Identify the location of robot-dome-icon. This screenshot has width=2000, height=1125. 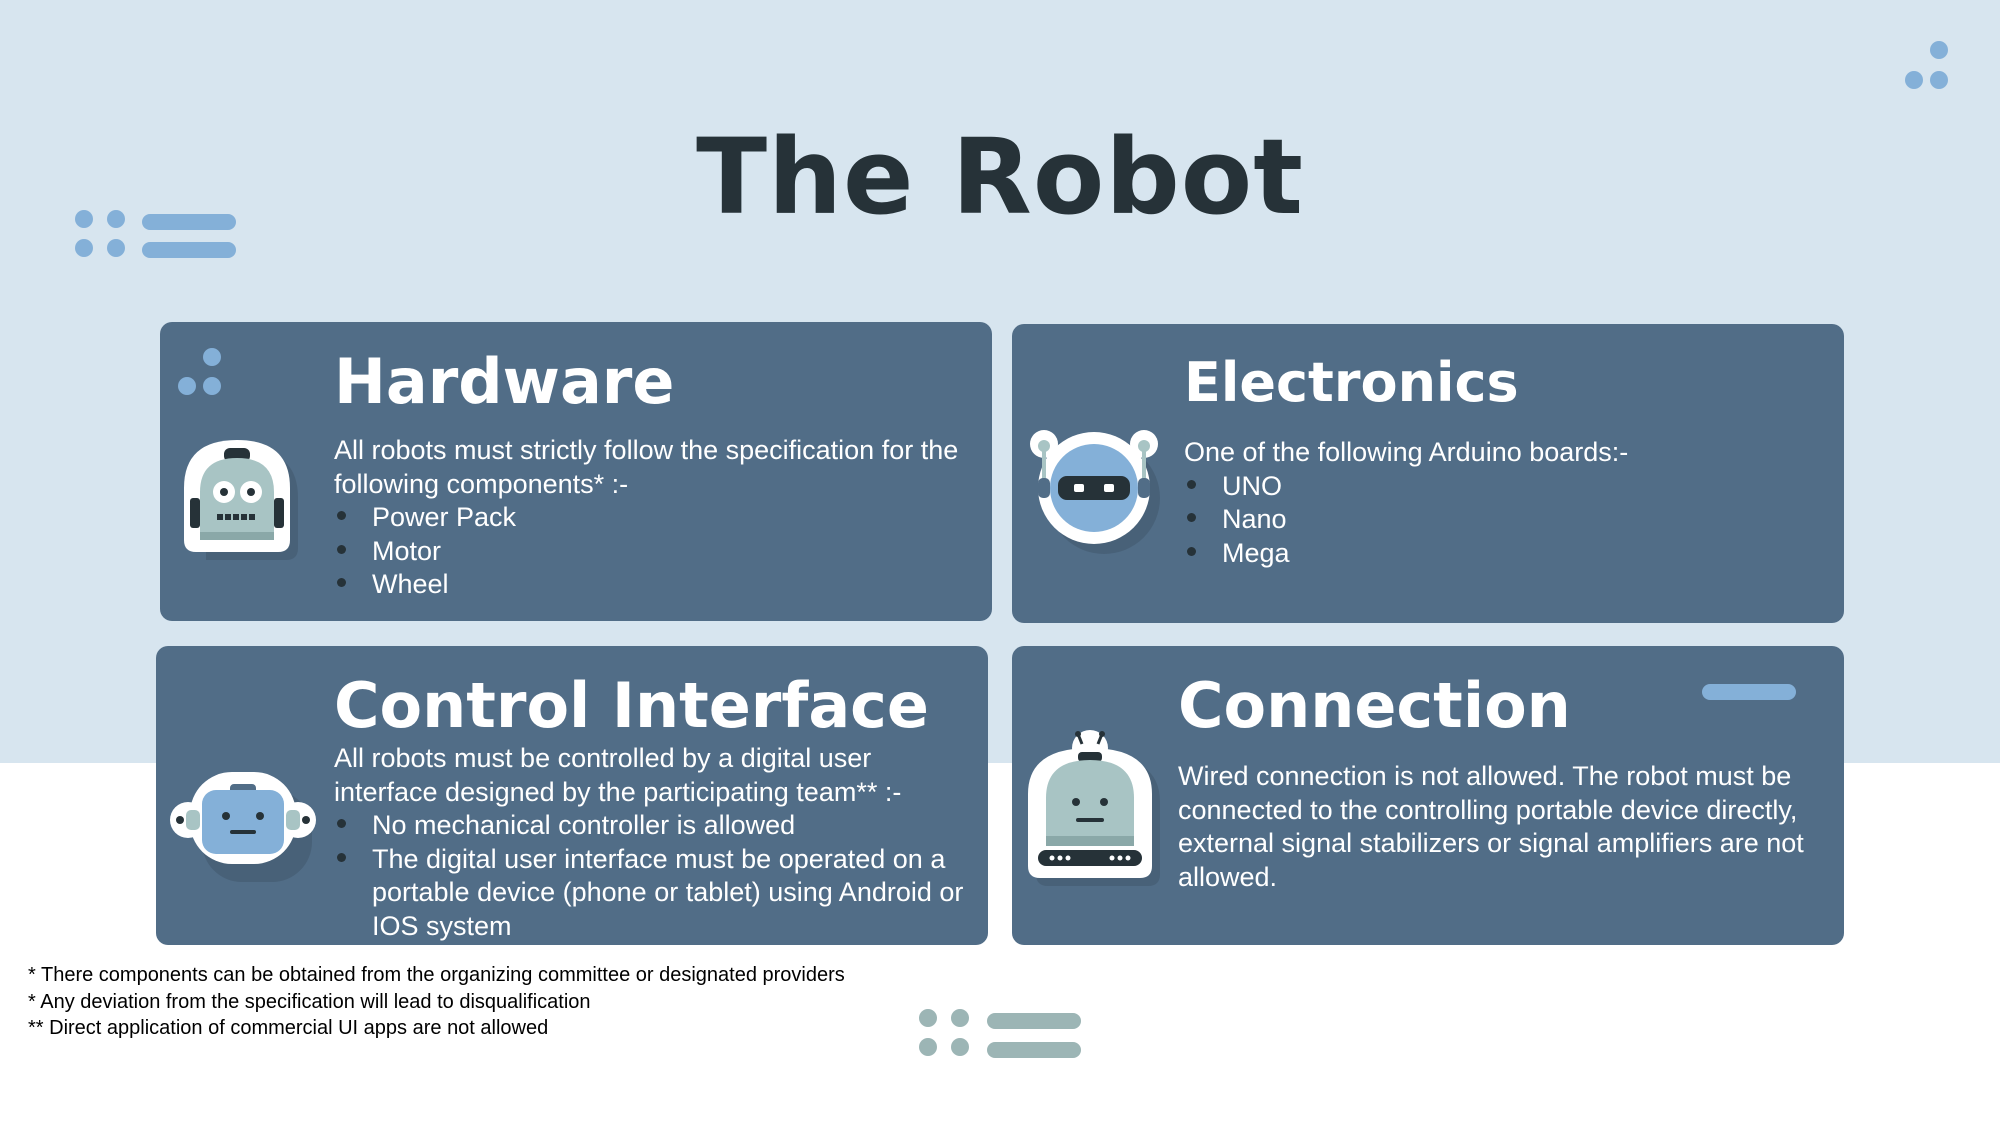
(1094, 808).